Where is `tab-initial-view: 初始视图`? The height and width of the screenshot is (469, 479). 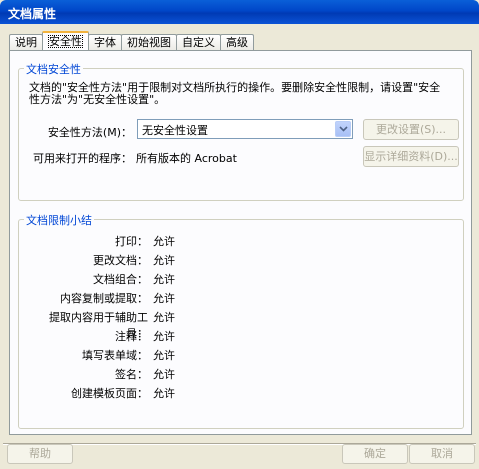 tab-initial-view: 初始视图 is located at coordinates (149, 42).